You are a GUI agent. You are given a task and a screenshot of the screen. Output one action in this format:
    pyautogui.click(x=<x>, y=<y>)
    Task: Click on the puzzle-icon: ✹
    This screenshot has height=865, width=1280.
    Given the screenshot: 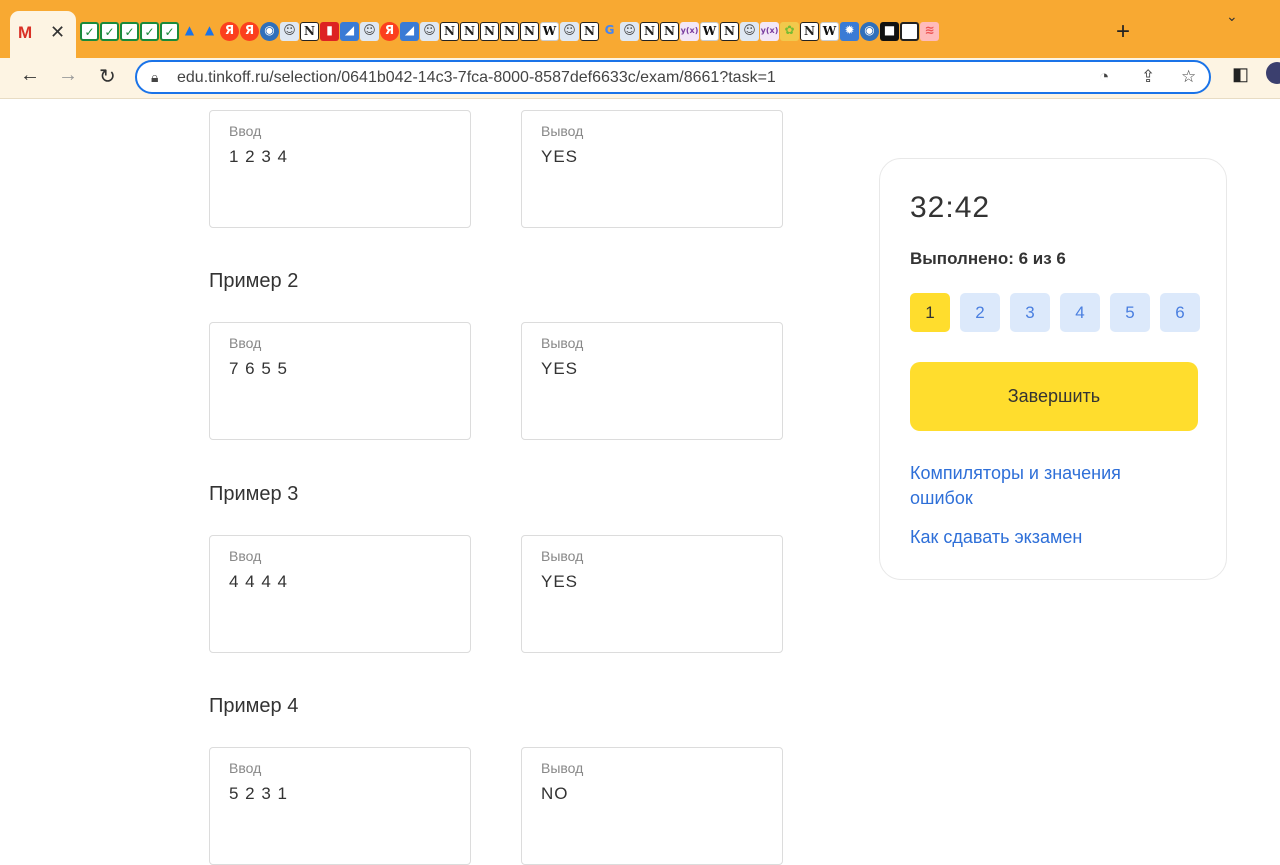 What is the action you would take?
    pyautogui.click(x=849, y=31)
    